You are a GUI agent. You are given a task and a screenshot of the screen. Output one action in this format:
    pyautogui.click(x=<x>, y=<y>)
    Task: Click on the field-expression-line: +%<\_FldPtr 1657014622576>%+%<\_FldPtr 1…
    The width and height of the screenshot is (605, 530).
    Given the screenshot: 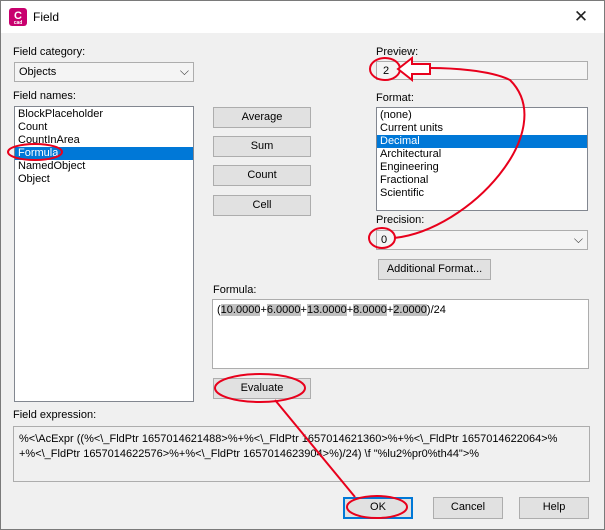 What is the action you would take?
    pyautogui.click(x=249, y=454)
    